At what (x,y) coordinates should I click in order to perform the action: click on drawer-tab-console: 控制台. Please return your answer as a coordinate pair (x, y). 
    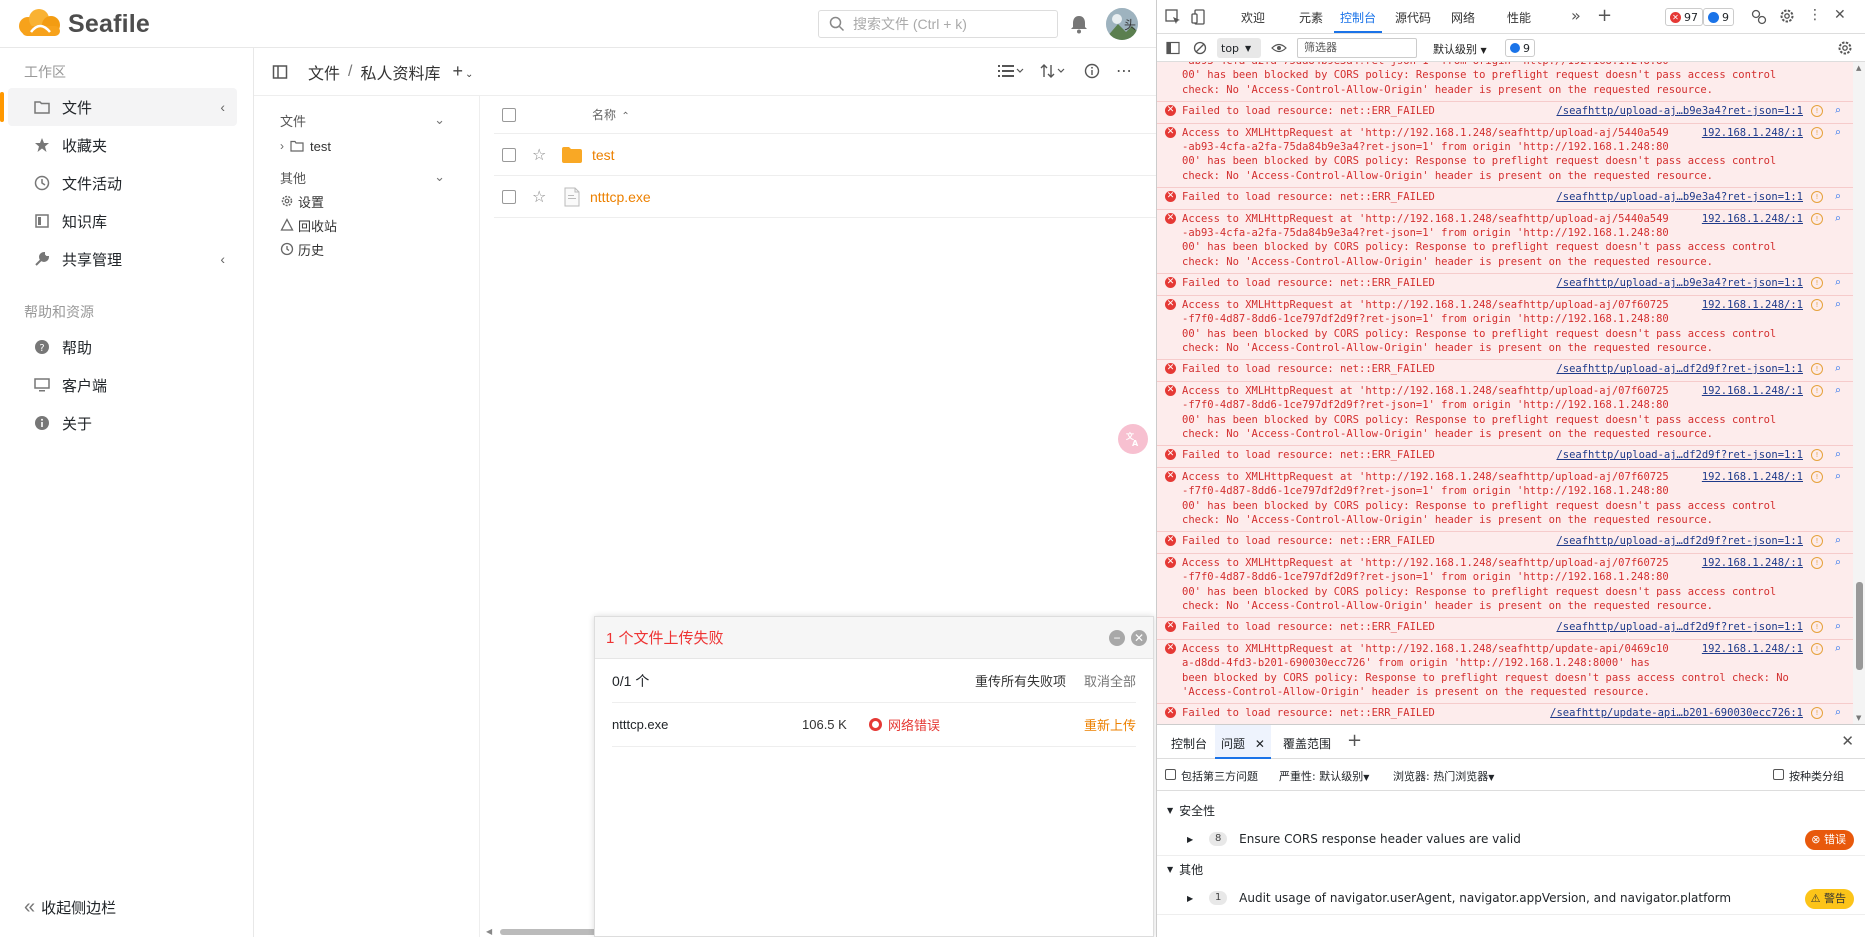
    Looking at the image, I should click on (1189, 743).